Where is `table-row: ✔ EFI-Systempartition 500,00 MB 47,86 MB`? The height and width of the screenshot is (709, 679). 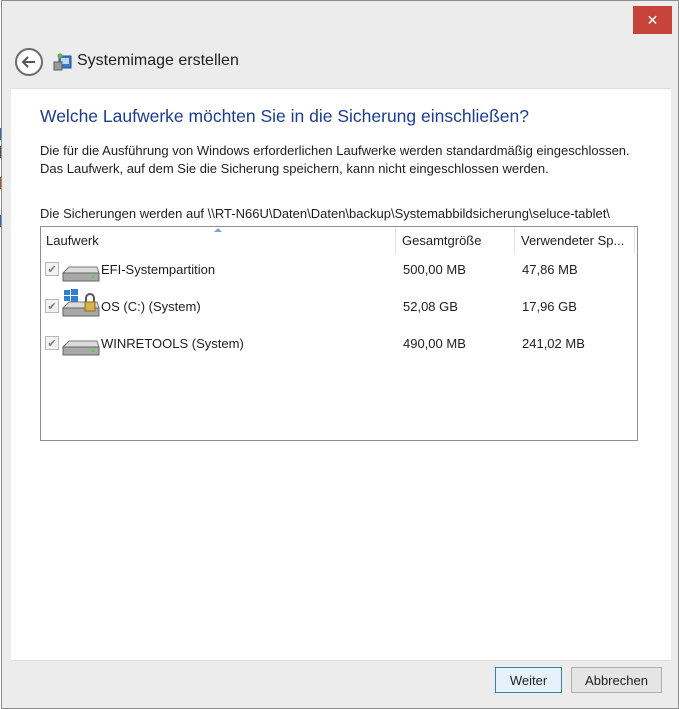
table-row: ✔ EFI-Systempartition 500,00 MB 47,86 MB is located at coordinates (339, 270).